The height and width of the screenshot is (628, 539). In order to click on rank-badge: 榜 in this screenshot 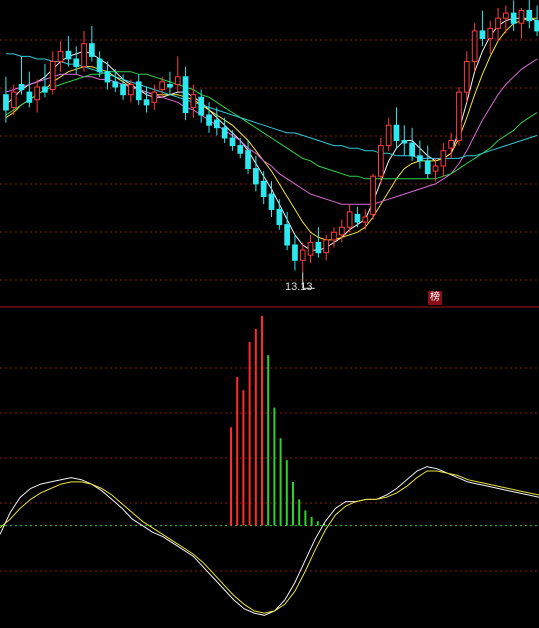, I will do `click(435, 298)`.